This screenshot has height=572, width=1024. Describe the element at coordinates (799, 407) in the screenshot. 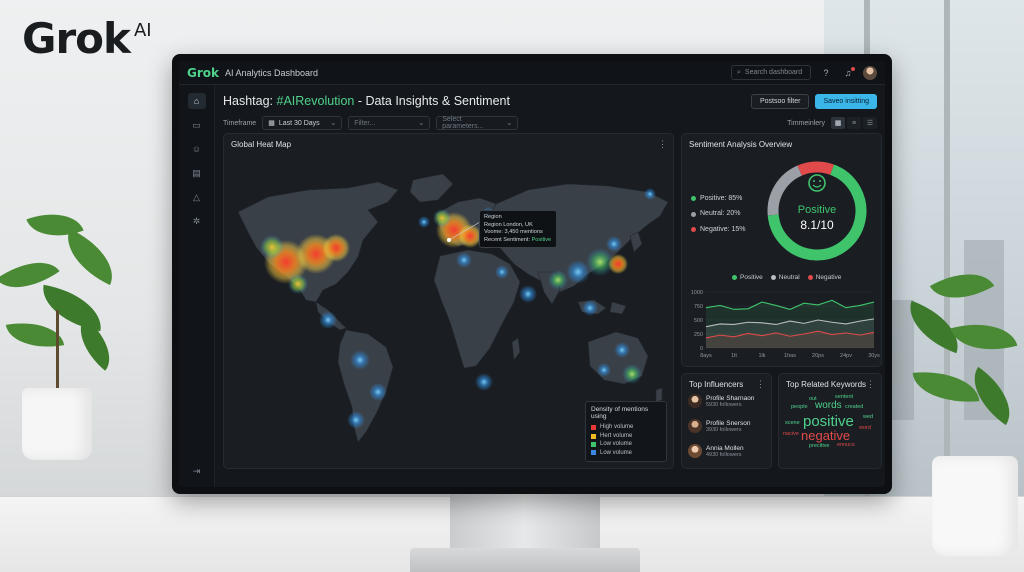

I see `keyword: people` at that location.